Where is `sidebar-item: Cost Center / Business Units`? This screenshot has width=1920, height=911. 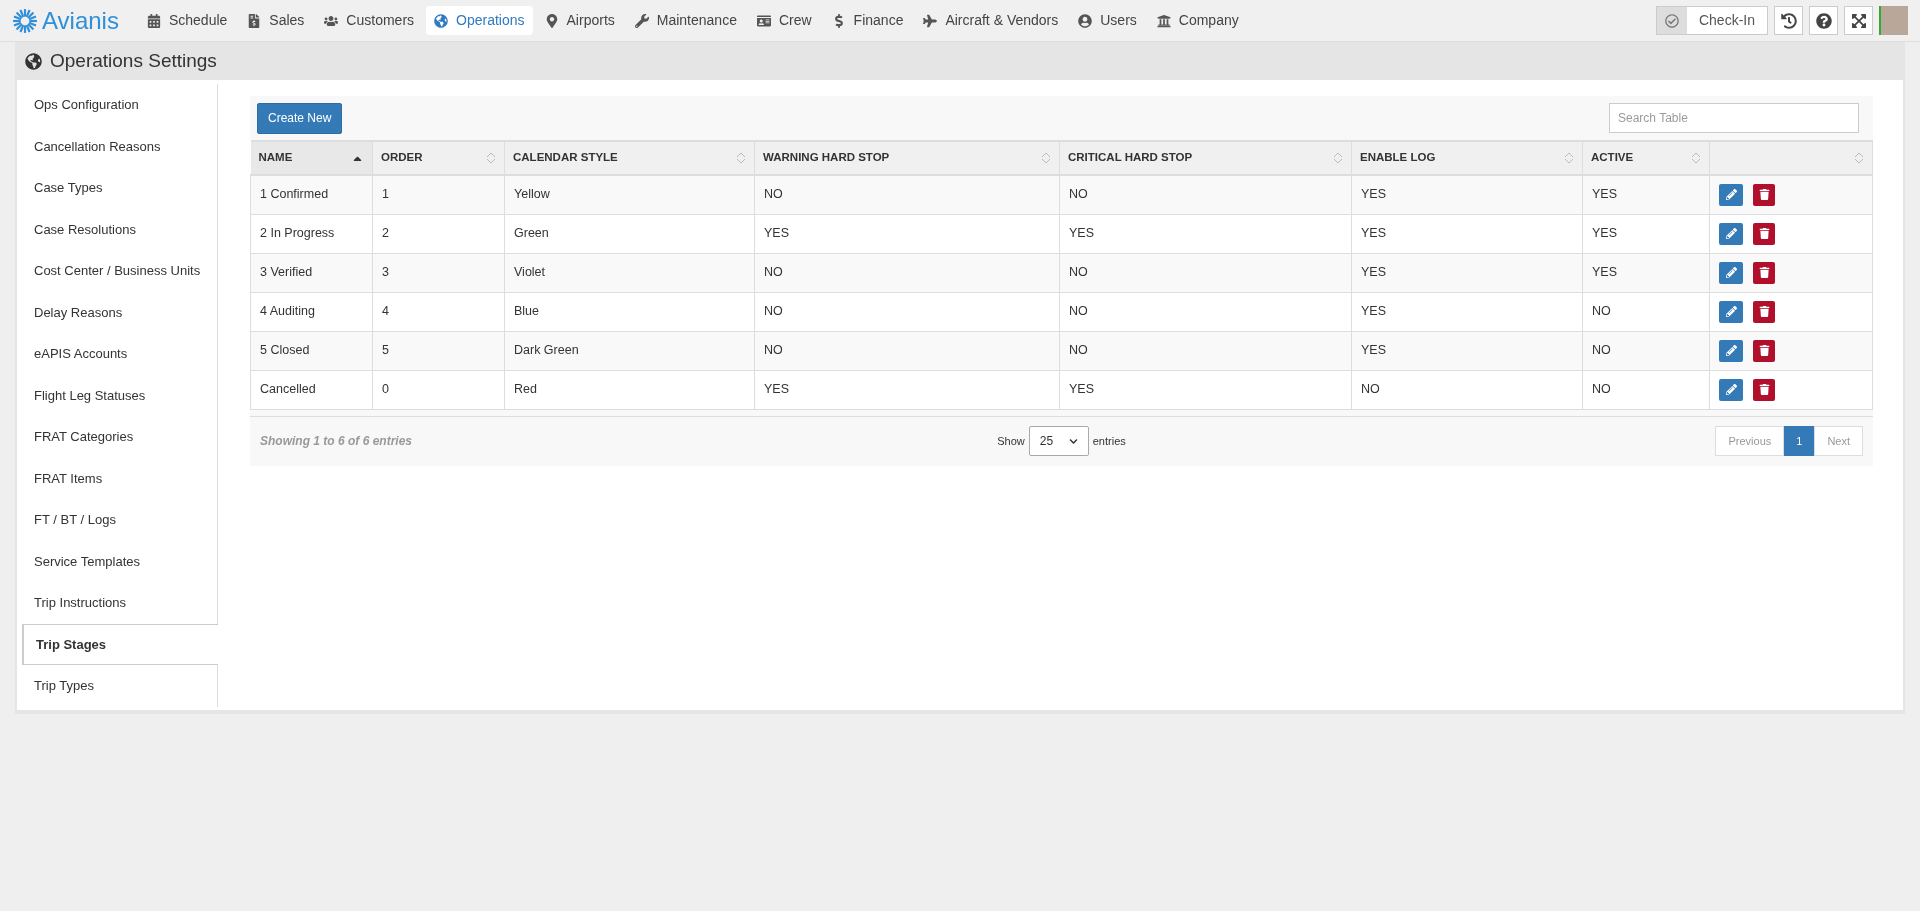 sidebar-item: Cost Center / Business Units is located at coordinates (120, 271).